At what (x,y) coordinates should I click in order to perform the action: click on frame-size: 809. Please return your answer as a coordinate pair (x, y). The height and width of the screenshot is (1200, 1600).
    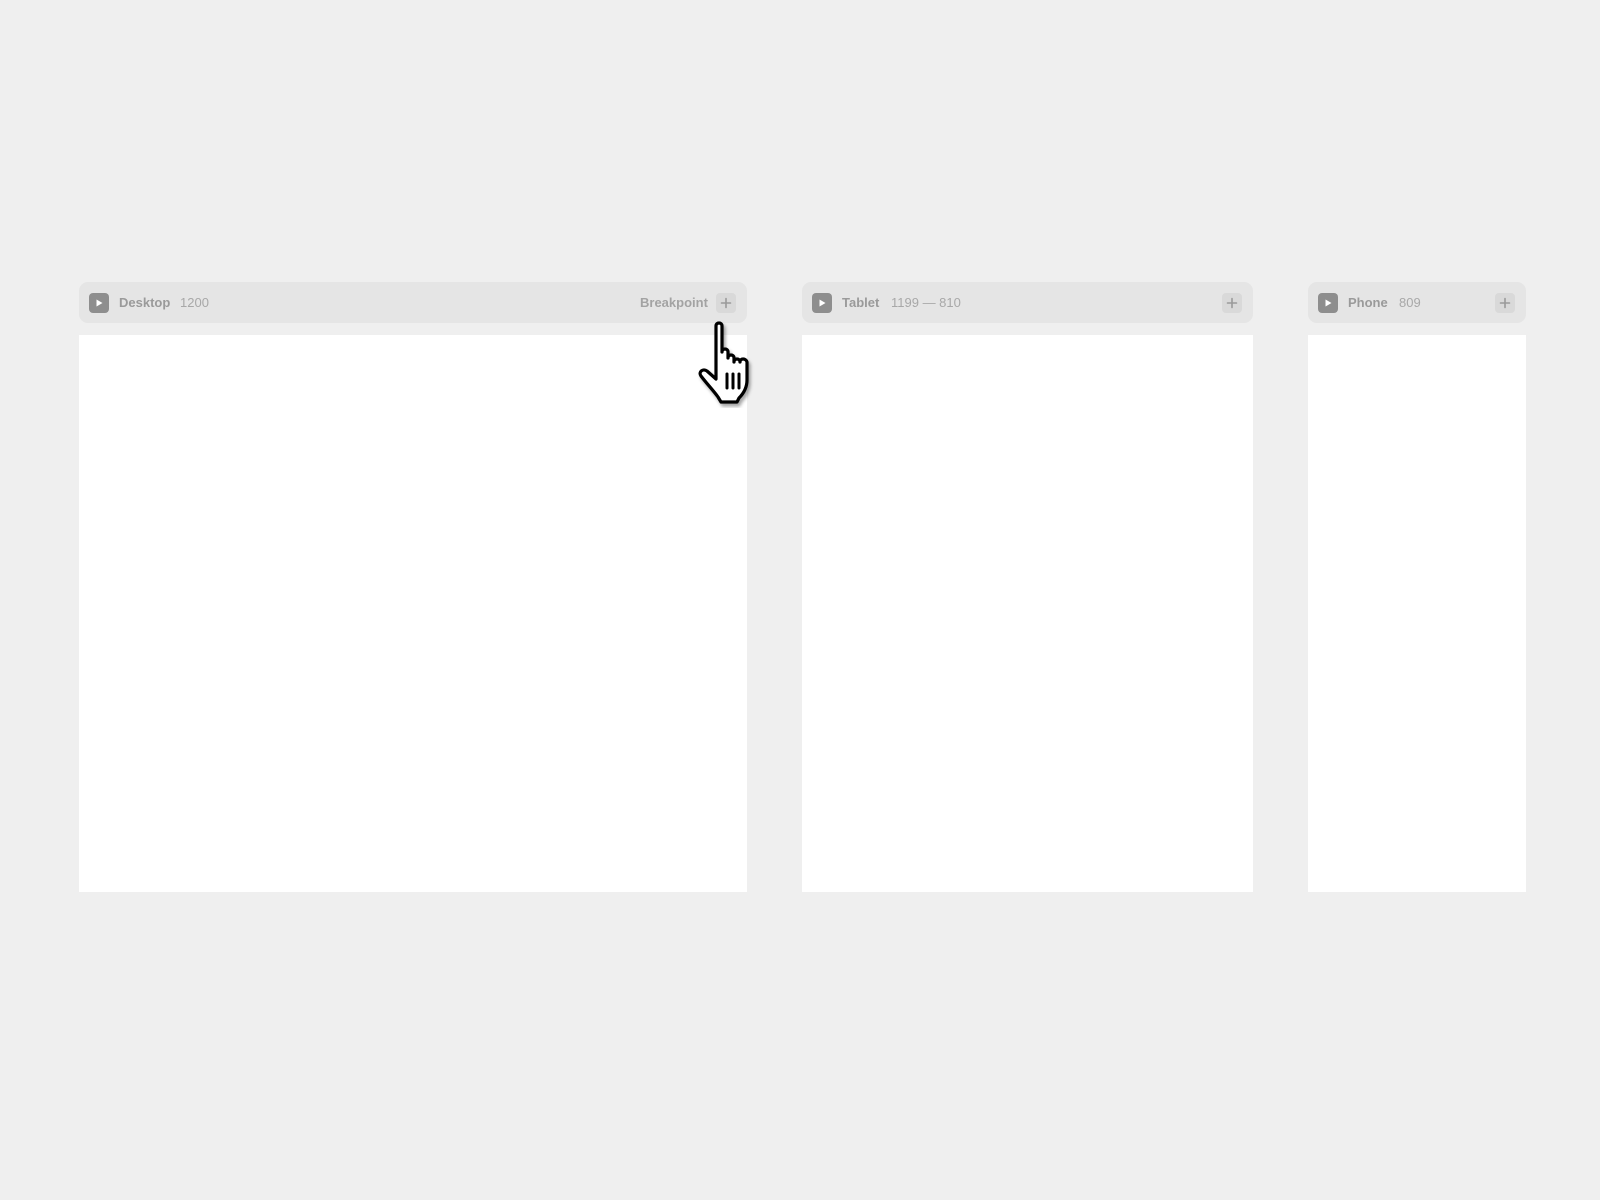
    Looking at the image, I should click on (1410, 302).